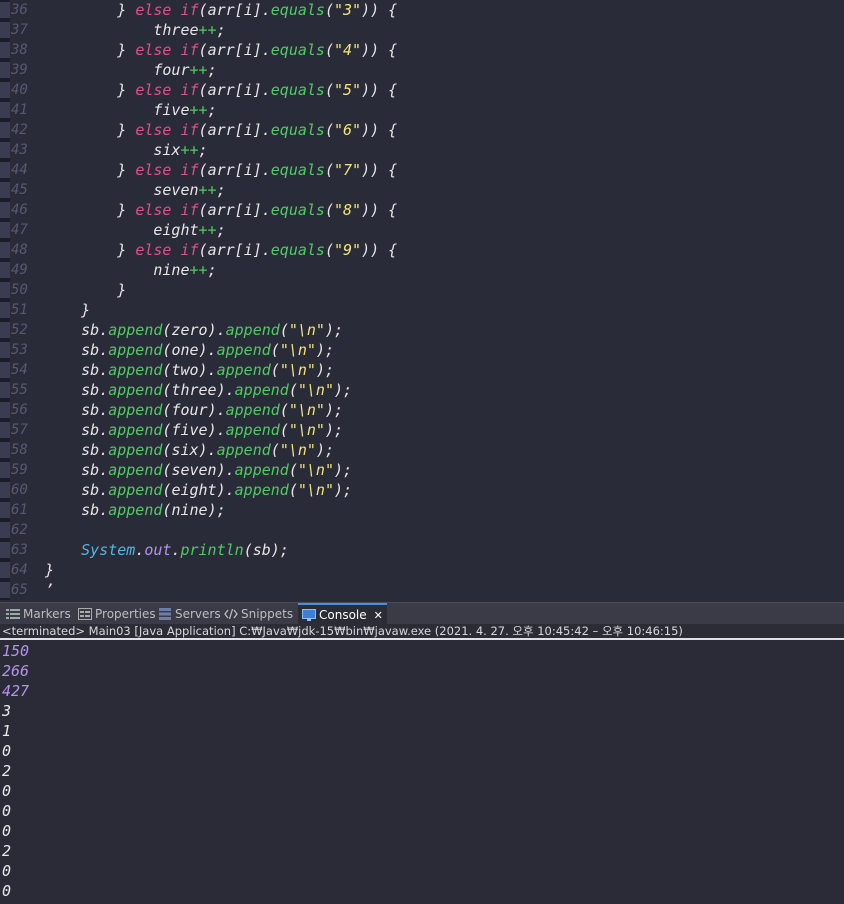  I want to click on tab-label: Console, so click(343, 615).